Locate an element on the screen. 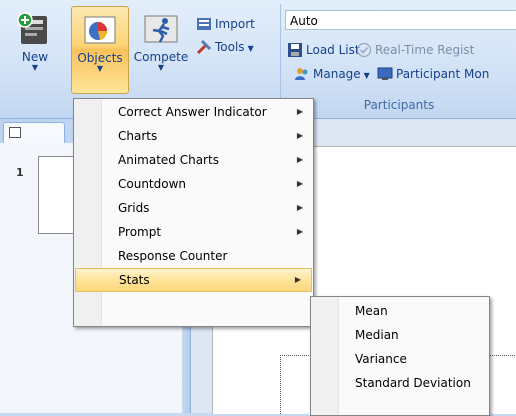  menu-item-countdown: Countdown ▶ is located at coordinates (193, 184).